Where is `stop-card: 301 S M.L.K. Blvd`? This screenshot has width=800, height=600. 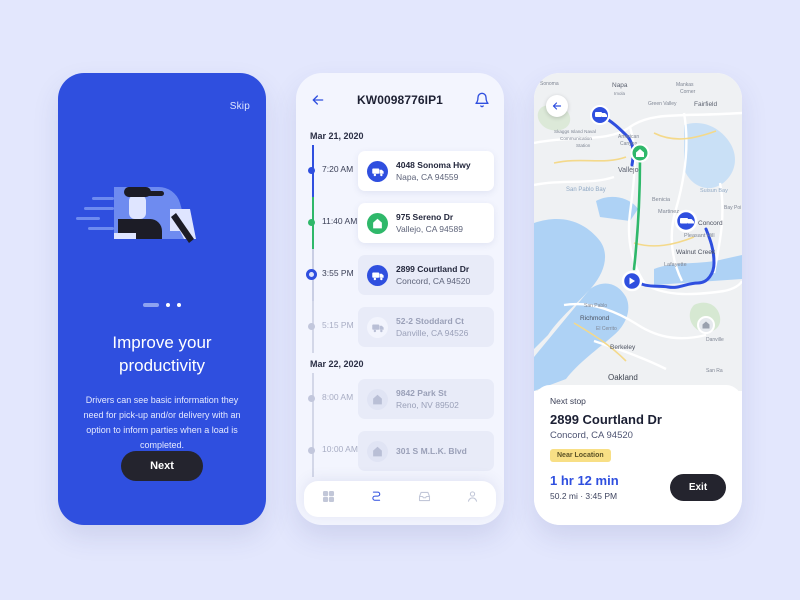 stop-card: 301 S M.L.K. Blvd is located at coordinates (426, 451).